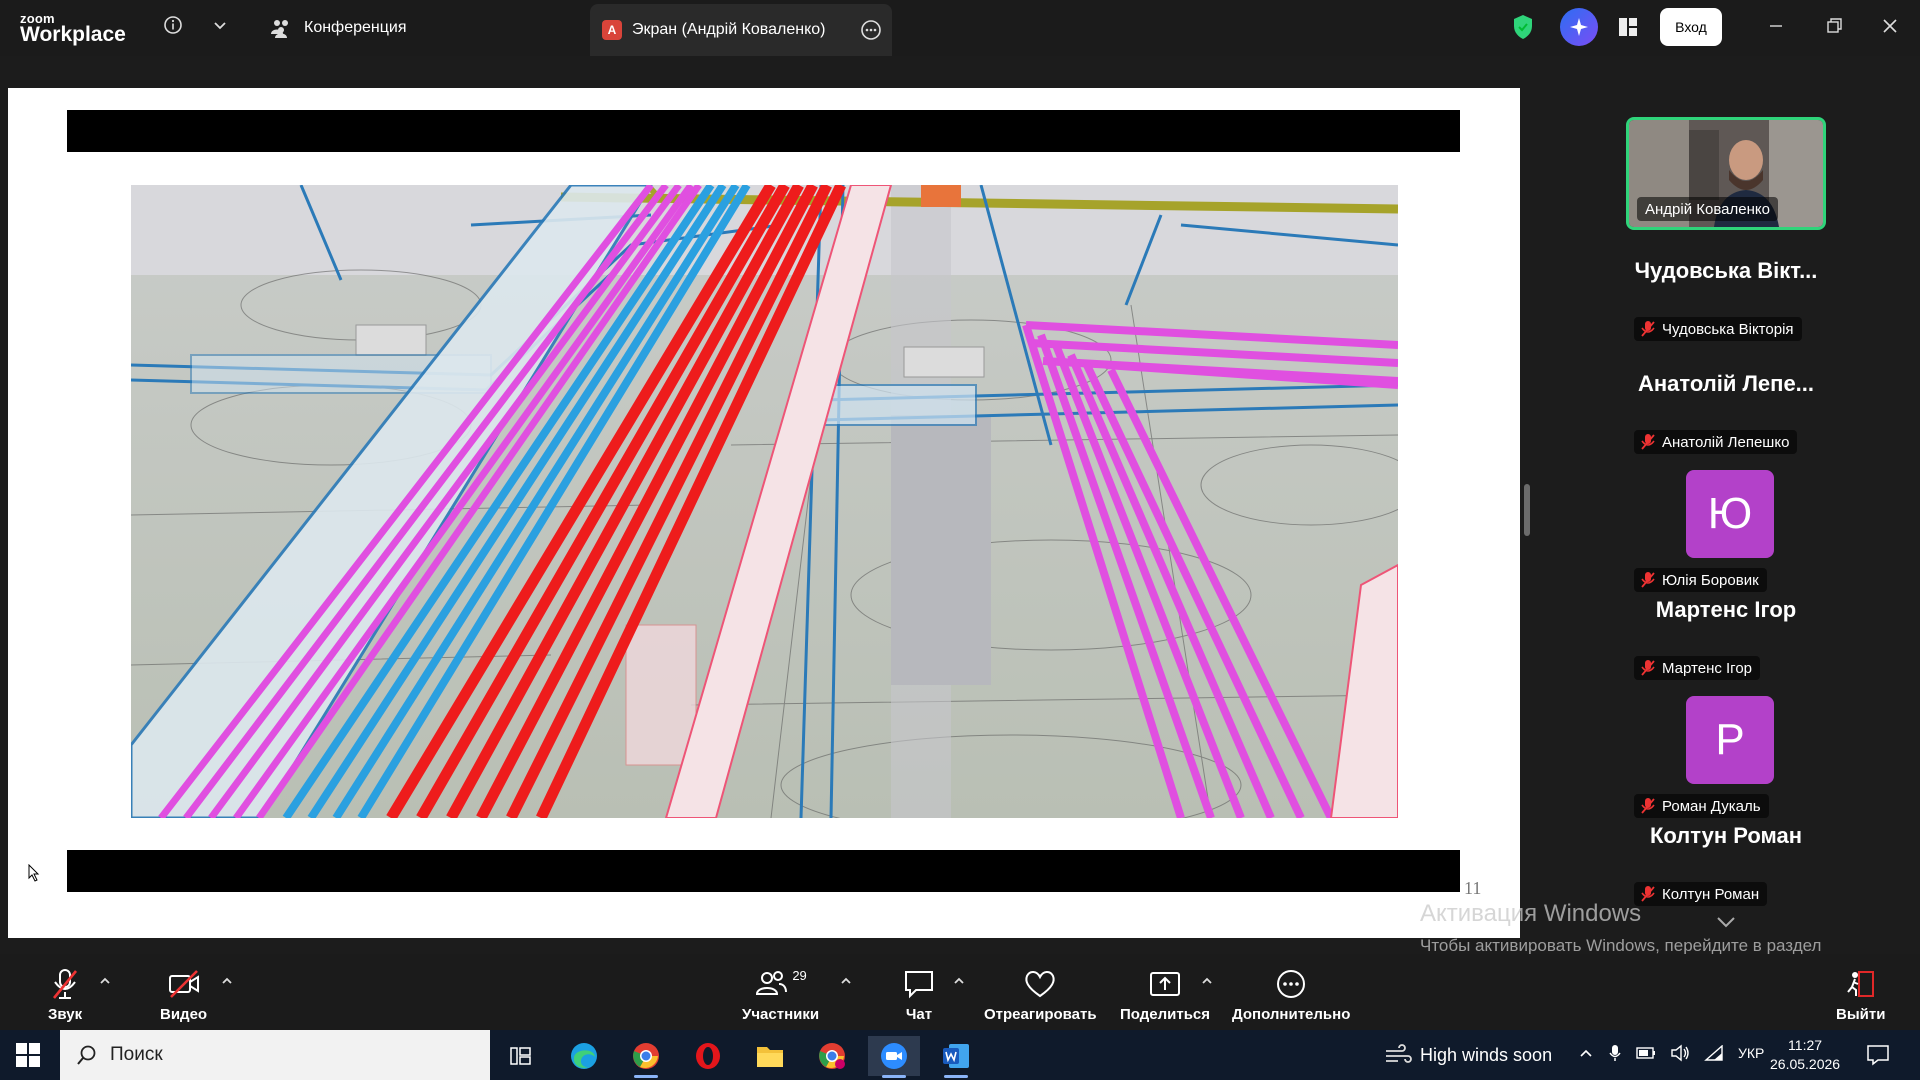 The image size is (1920, 1080). I want to click on more-button: Дополнительно, so click(1291, 995).